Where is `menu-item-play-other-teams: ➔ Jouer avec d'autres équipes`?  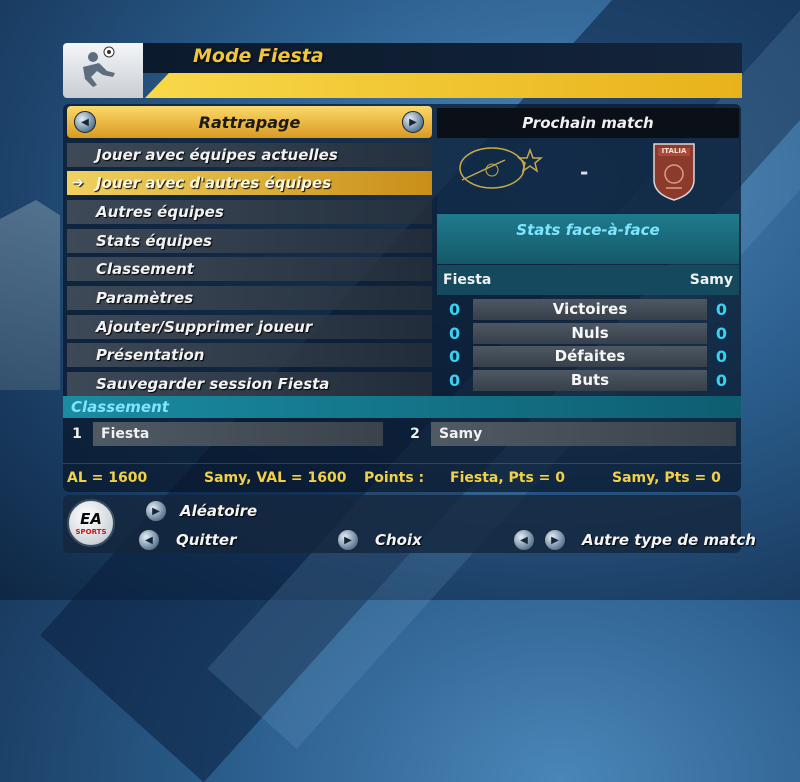
menu-item-play-other-teams: ➔ Jouer avec d'autres équipes is located at coordinates (249, 183).